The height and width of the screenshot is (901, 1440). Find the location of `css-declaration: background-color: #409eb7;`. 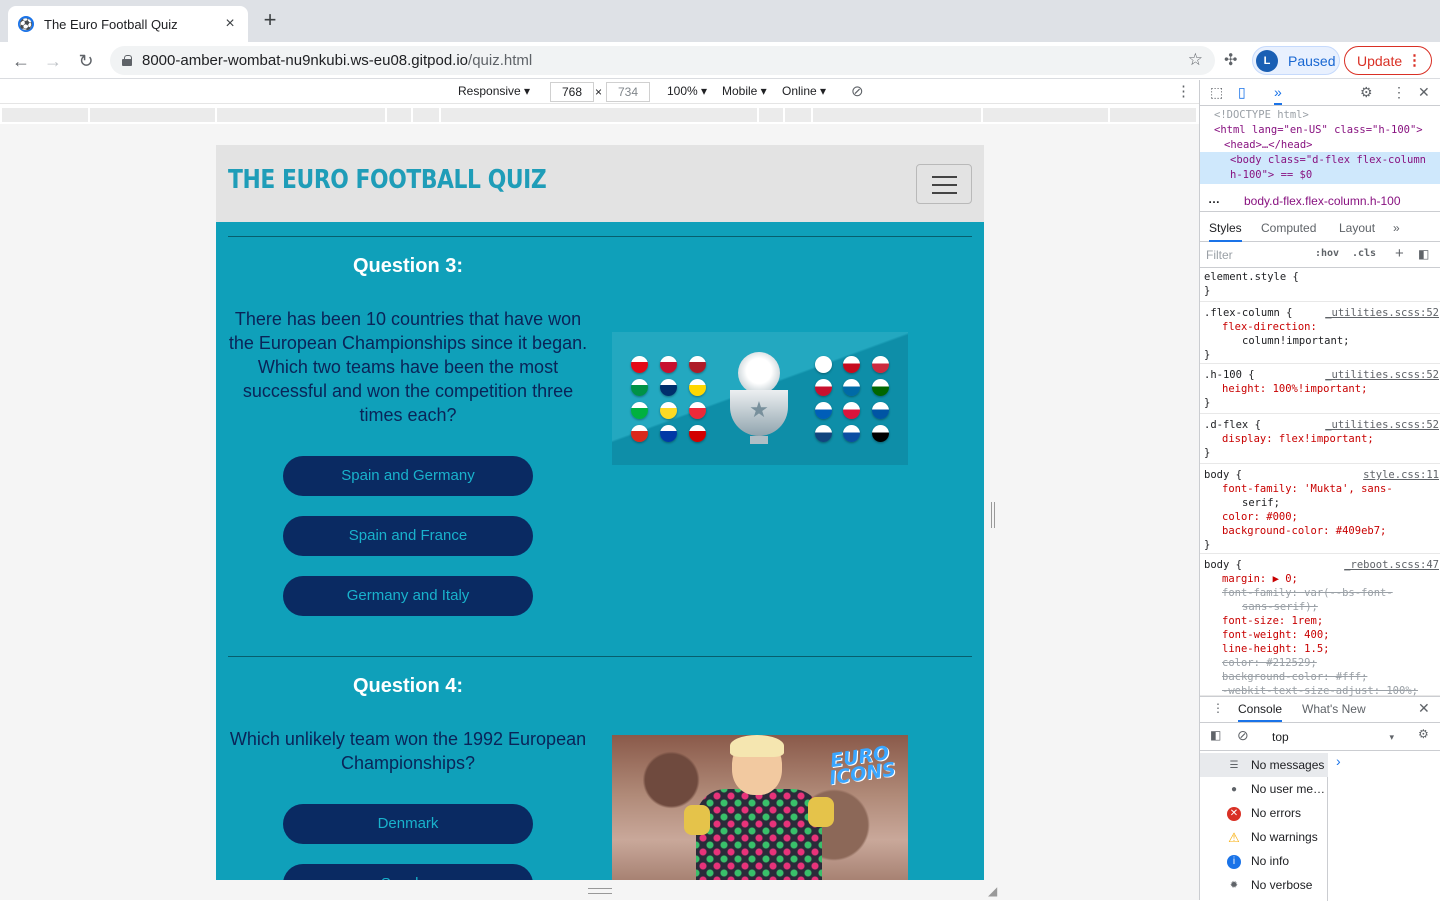

css-declaration: background-color: #409eb7; is located at coordinates (1320, 531).